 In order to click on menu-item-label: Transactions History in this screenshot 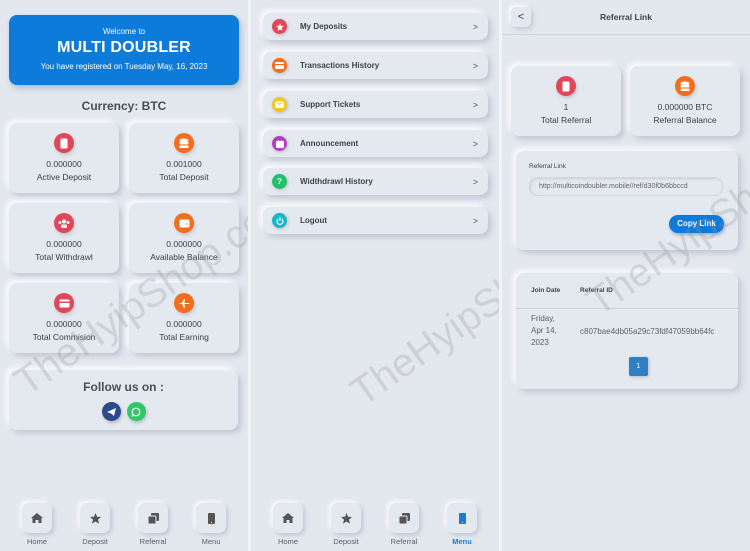, I will do `click(340, 65)`.